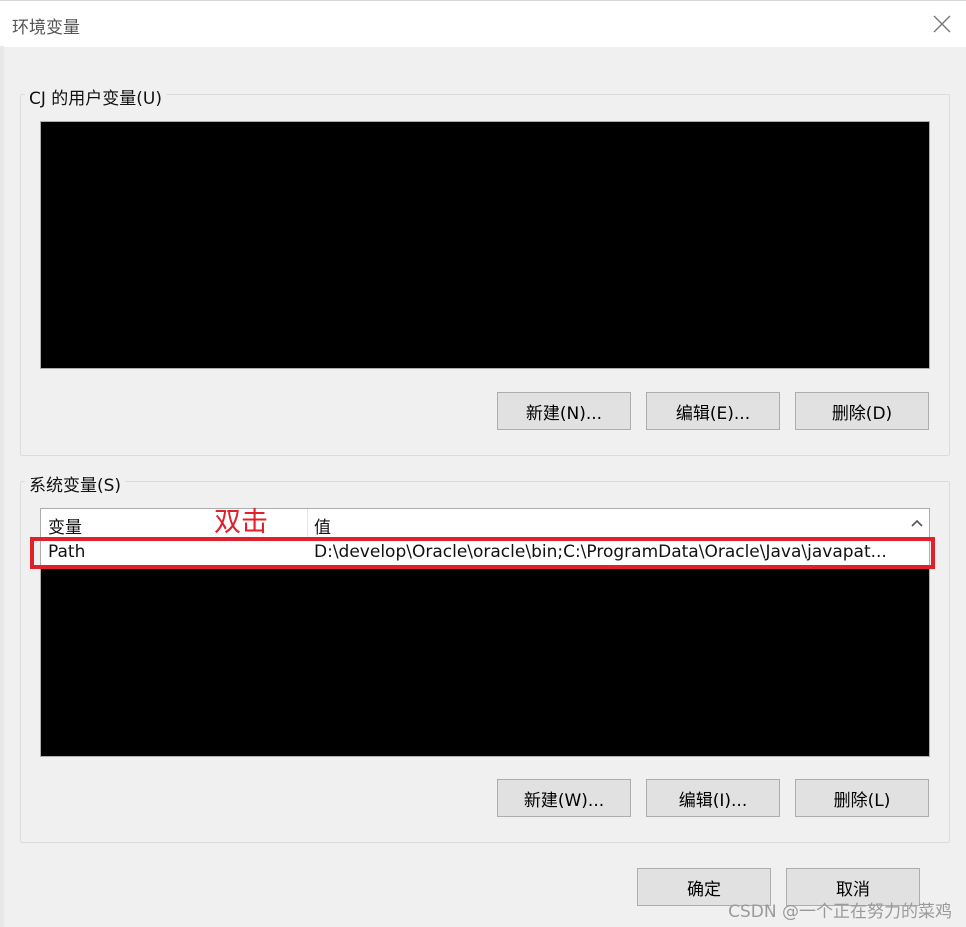 The width and height of the screenshot is (966, 927). I want to click on close-button, so click(942, 24).